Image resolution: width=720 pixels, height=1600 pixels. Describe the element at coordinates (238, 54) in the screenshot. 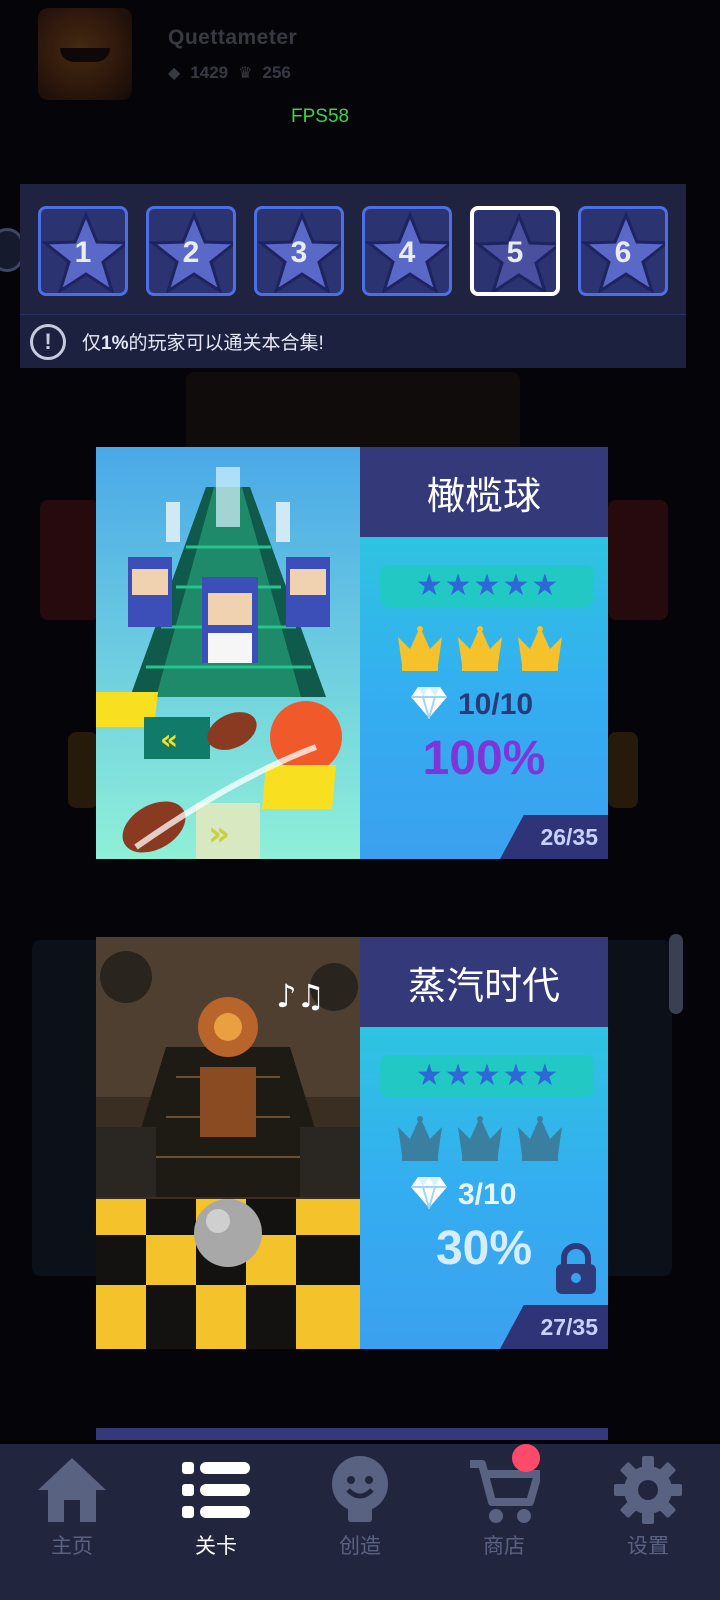

I see `profile-header: Quettameter ◆ 1429 ♛ 256` at that location.